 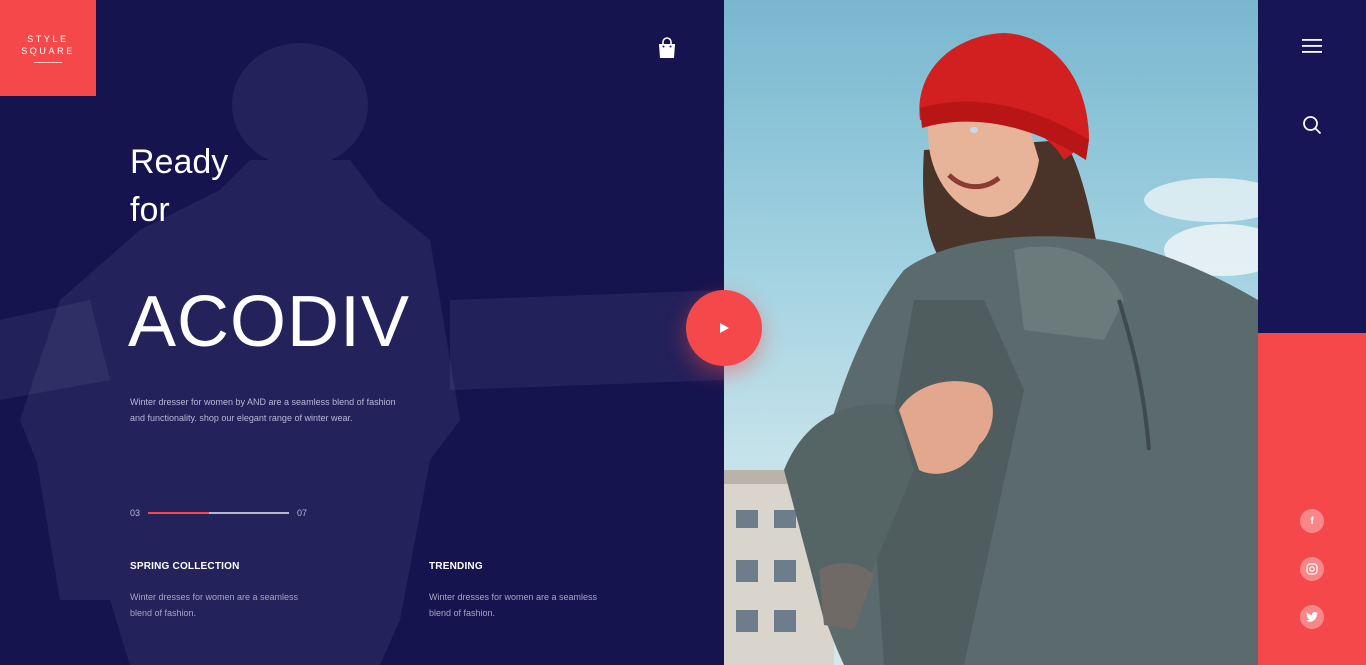 What do you see at coordinates (179, 162) in the screenshot?
I see `headline-line-1: Ready` at bounding box center [179, 162].